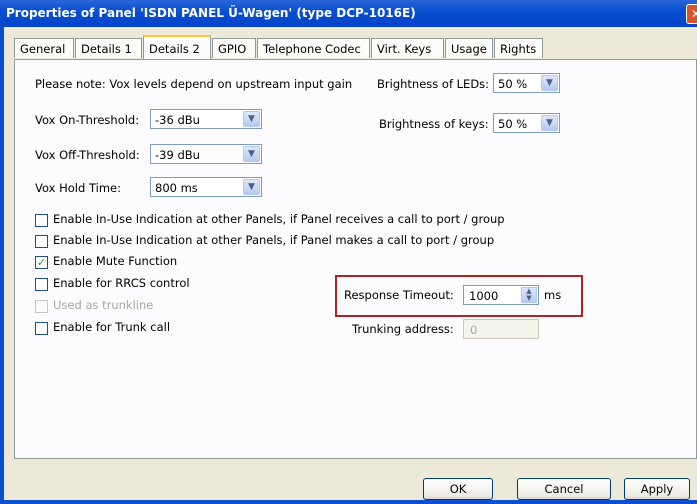 The image size is (697, 504). Describe the element at coordinates (44, 48) in the screenshot. I see `tab-general: General` at that location.